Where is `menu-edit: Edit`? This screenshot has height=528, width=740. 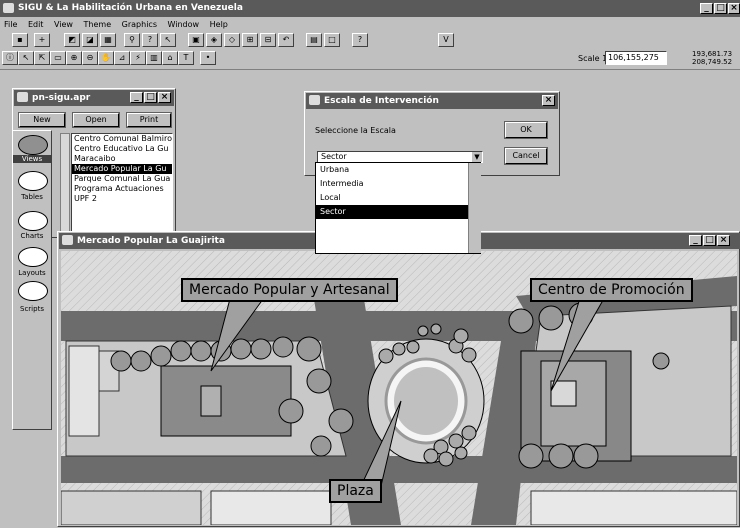 menu-edit: Edit is located at coordinates (36, 24).